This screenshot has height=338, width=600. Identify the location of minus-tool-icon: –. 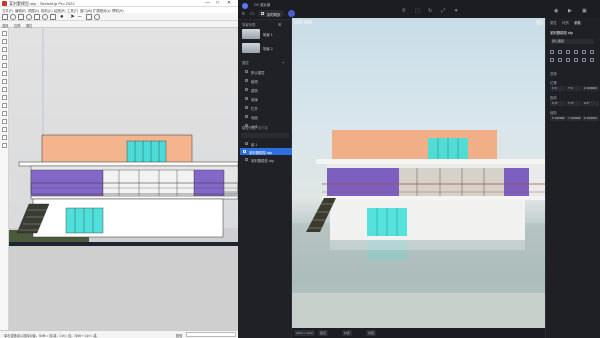
(81, 17).